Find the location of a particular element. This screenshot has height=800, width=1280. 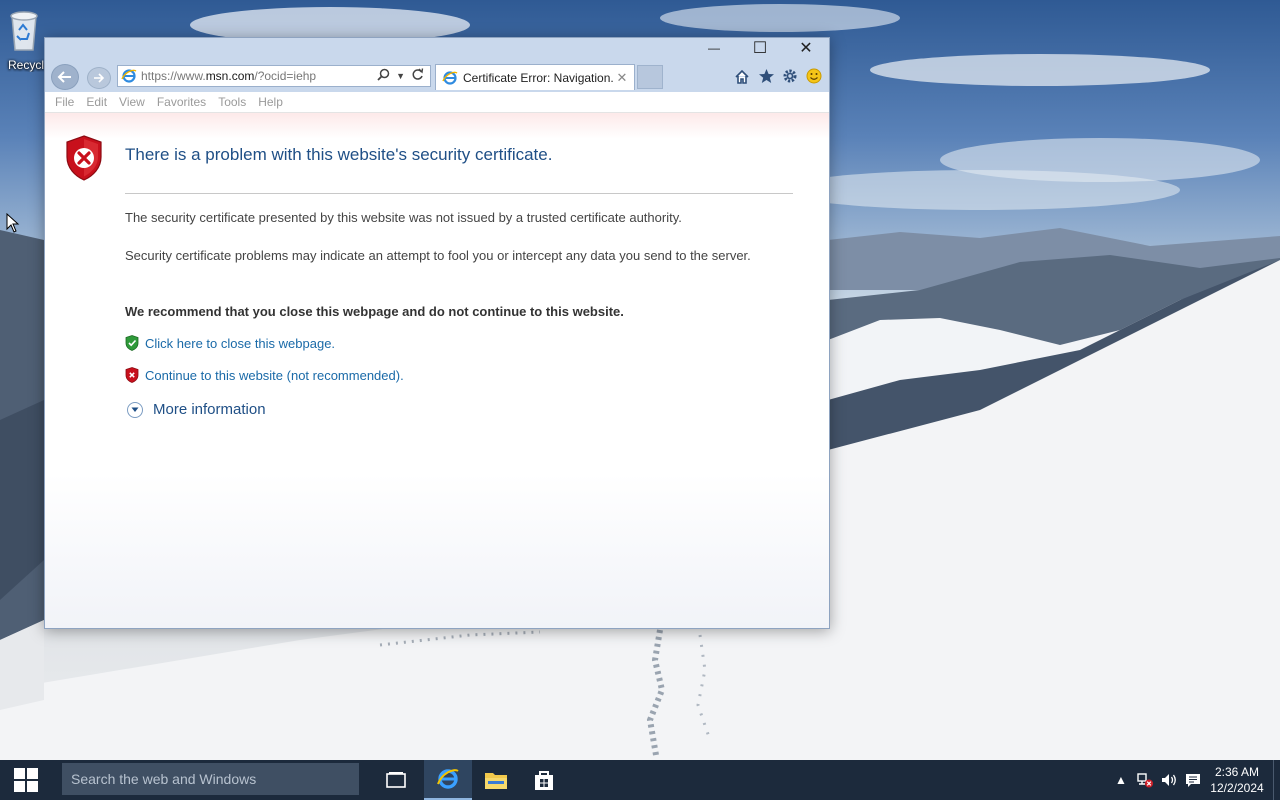

refresh-icon is located at coordinates (417, 76).